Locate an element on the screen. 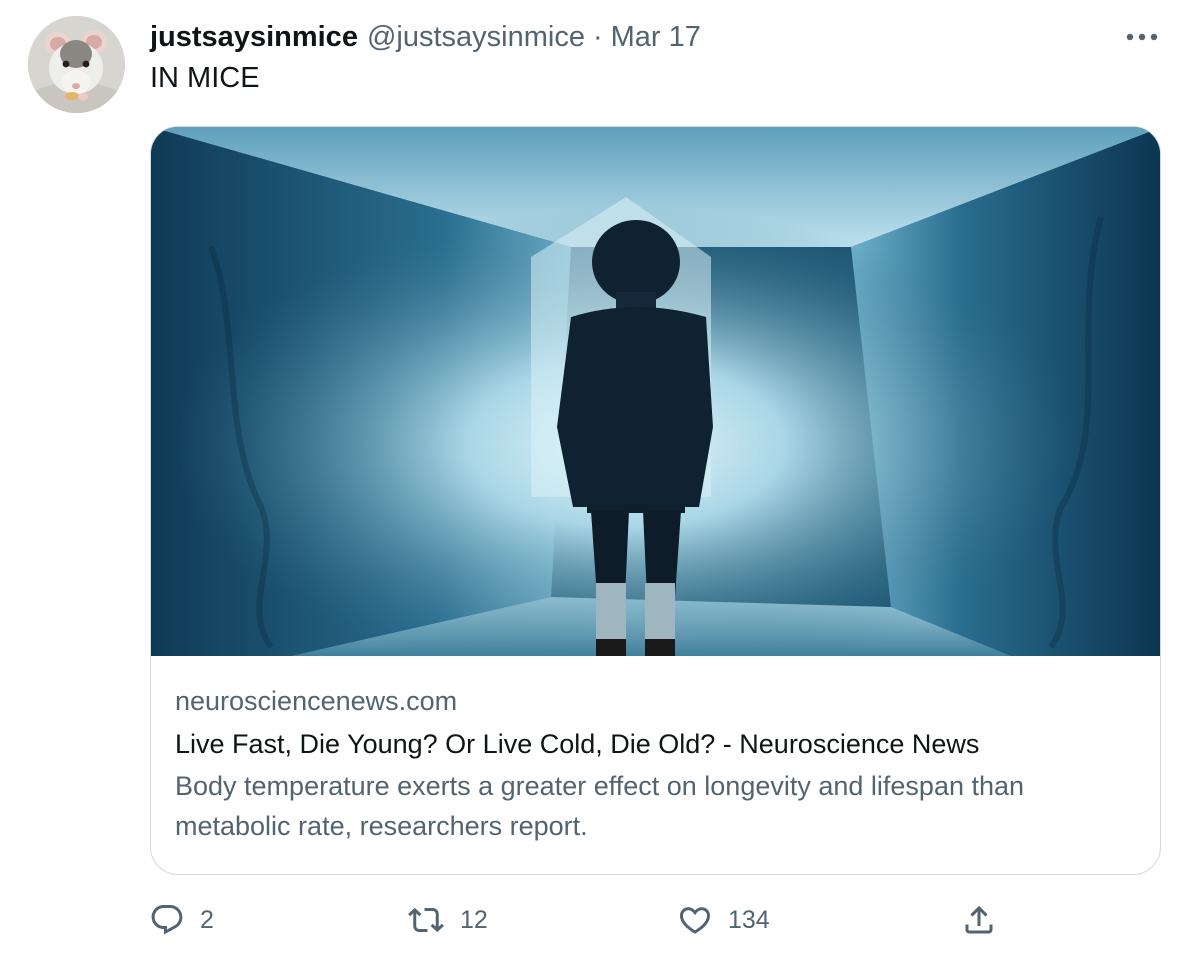 The width and height of the screenshot is (1202, 976). avatar is located at coordinates (76, 64).